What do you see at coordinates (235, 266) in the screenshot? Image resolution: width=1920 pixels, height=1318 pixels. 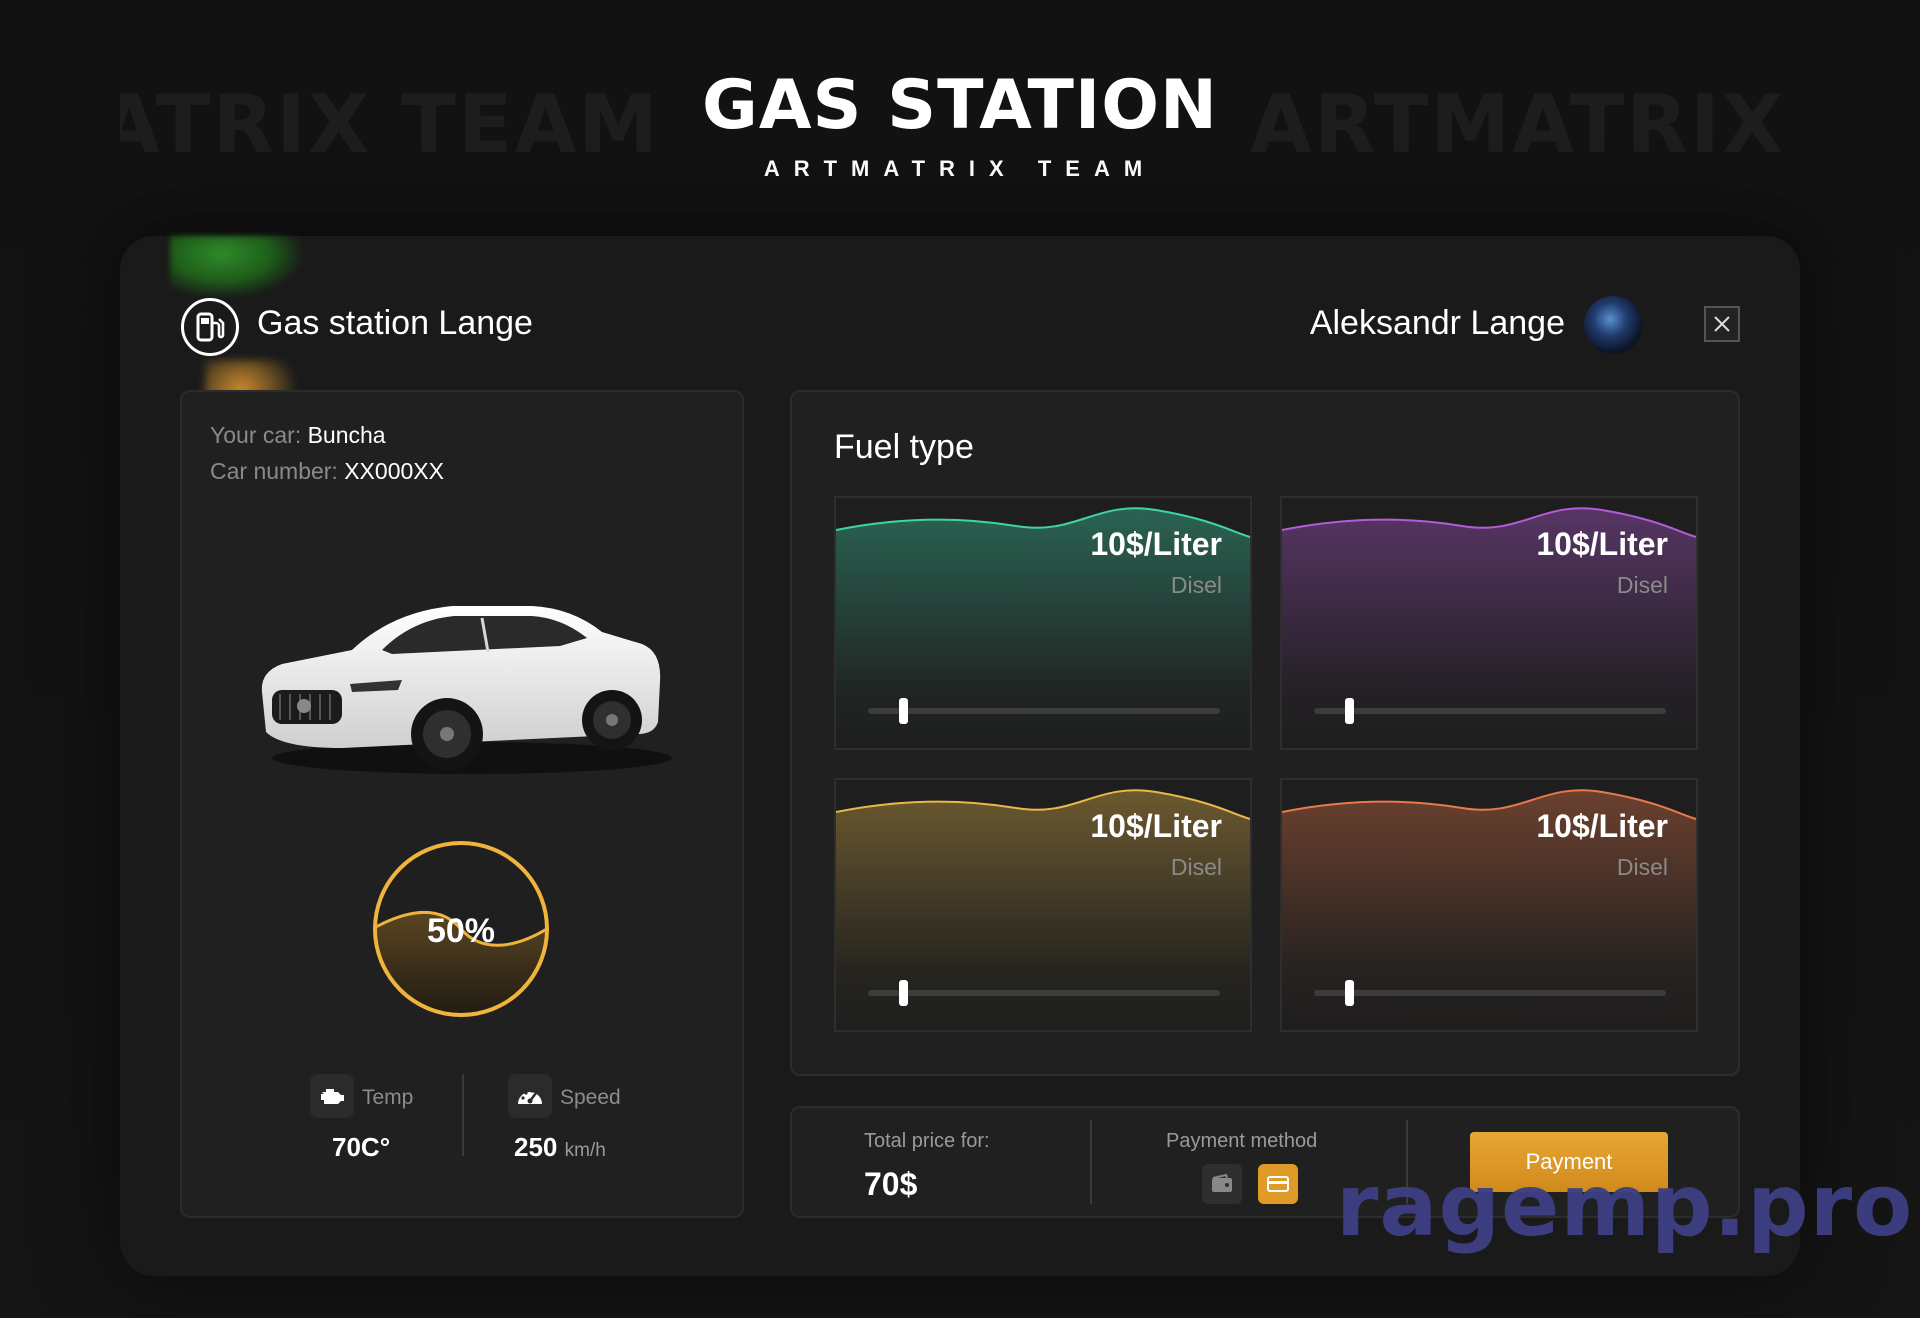 I see `decorative-blob-green` at bounding box center [235, 266].